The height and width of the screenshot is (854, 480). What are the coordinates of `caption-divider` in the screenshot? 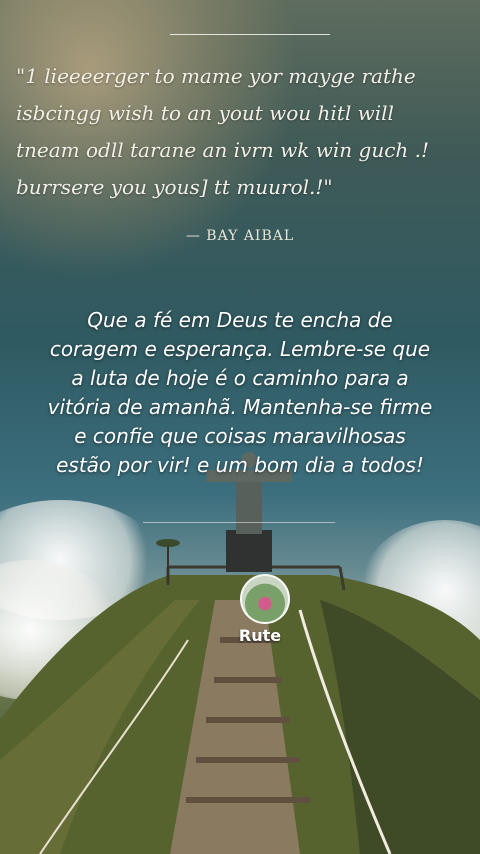 It's located at (239, 522).